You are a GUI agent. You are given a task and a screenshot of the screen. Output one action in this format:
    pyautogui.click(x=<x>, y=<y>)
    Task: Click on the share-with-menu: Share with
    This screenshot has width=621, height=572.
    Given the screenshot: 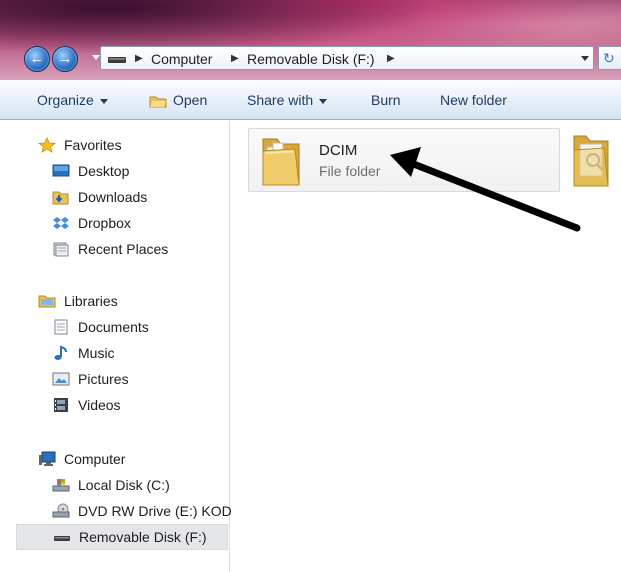 What is the action you would take?
    pyautogui.click(x=287, y=100)
    